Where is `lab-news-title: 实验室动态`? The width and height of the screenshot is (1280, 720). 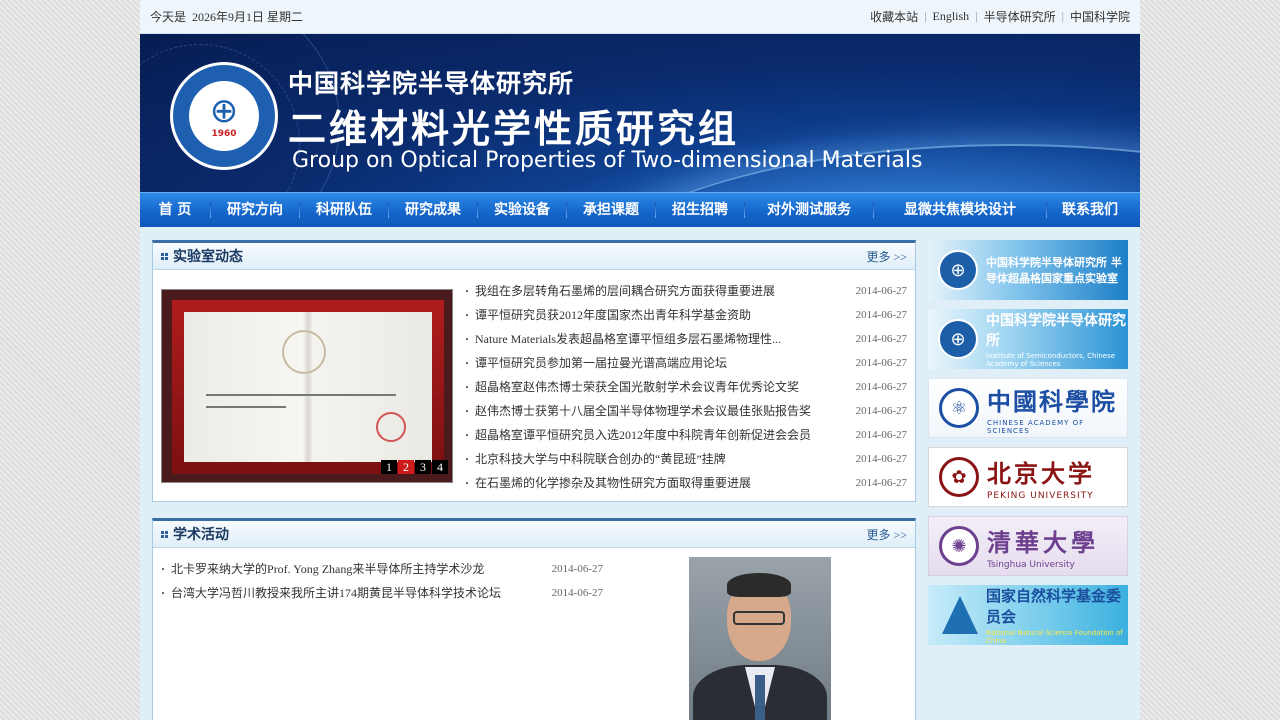 lab-news-title: 实验室动态 is located at coordinates (208, 257).